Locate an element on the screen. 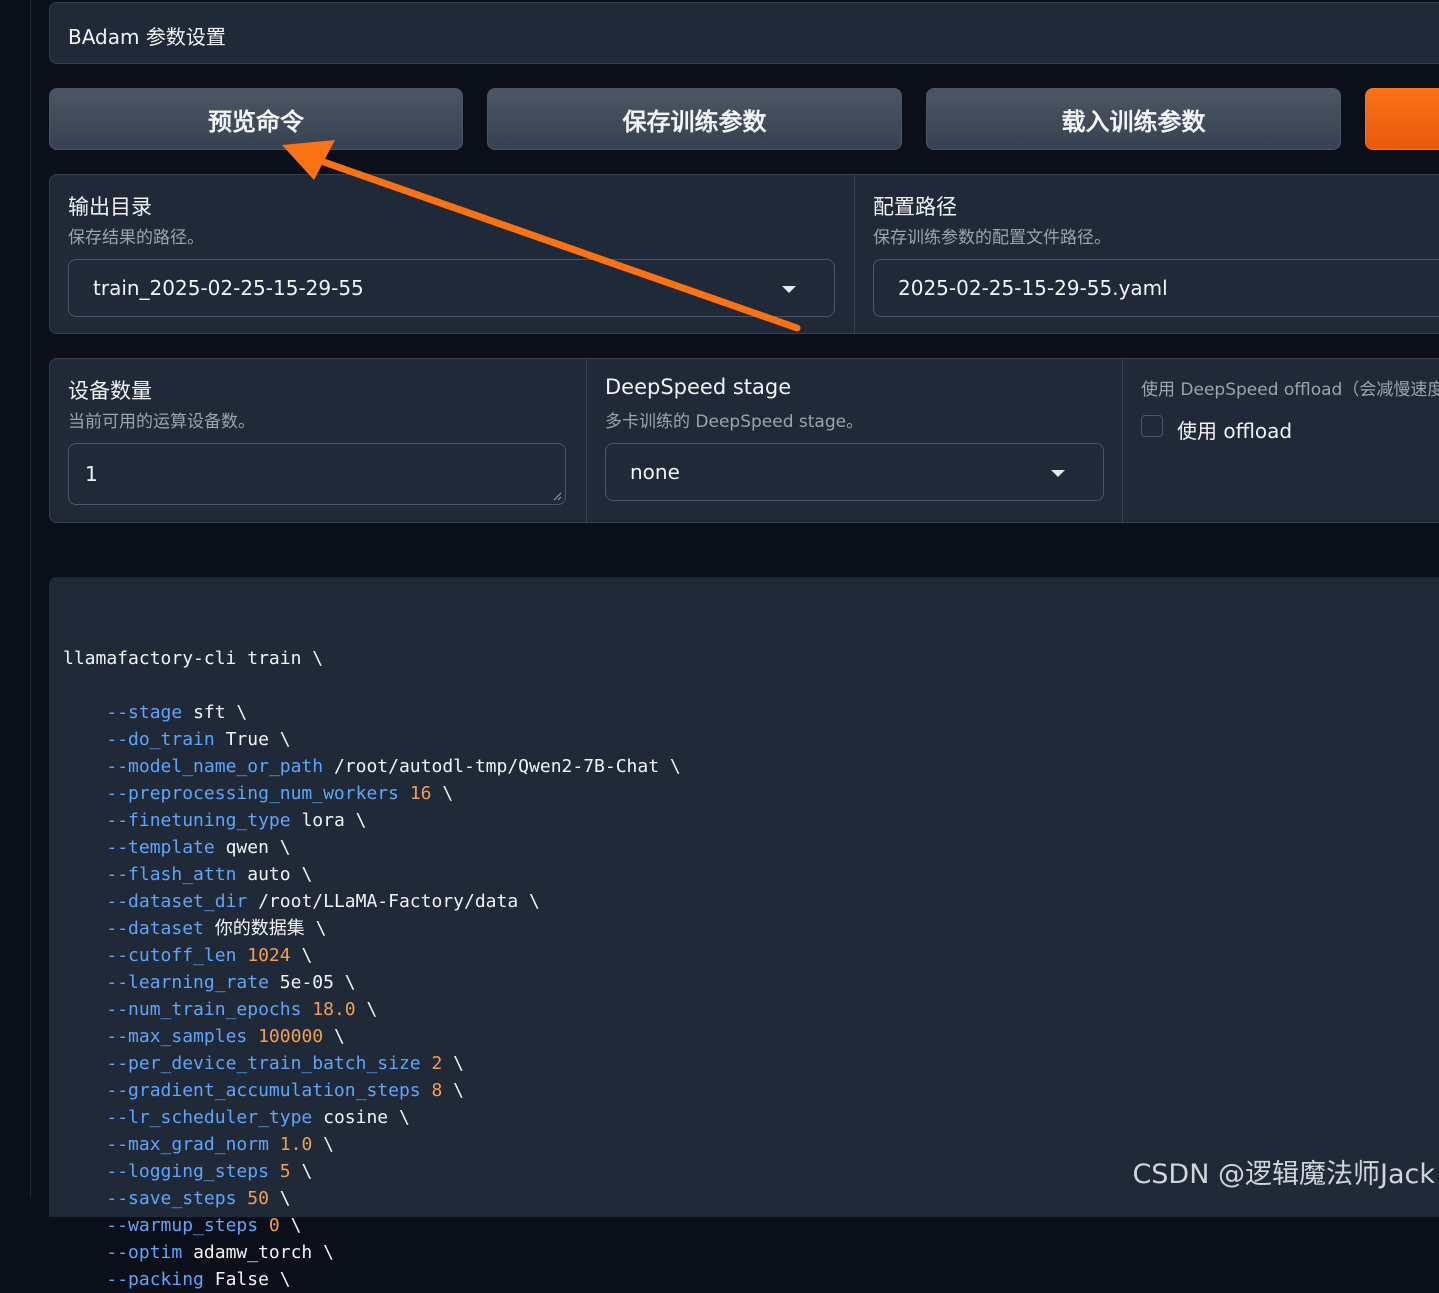 This screenshot has width=1439, height=1293. command-value: qwen is located at coordinates (247, 847).